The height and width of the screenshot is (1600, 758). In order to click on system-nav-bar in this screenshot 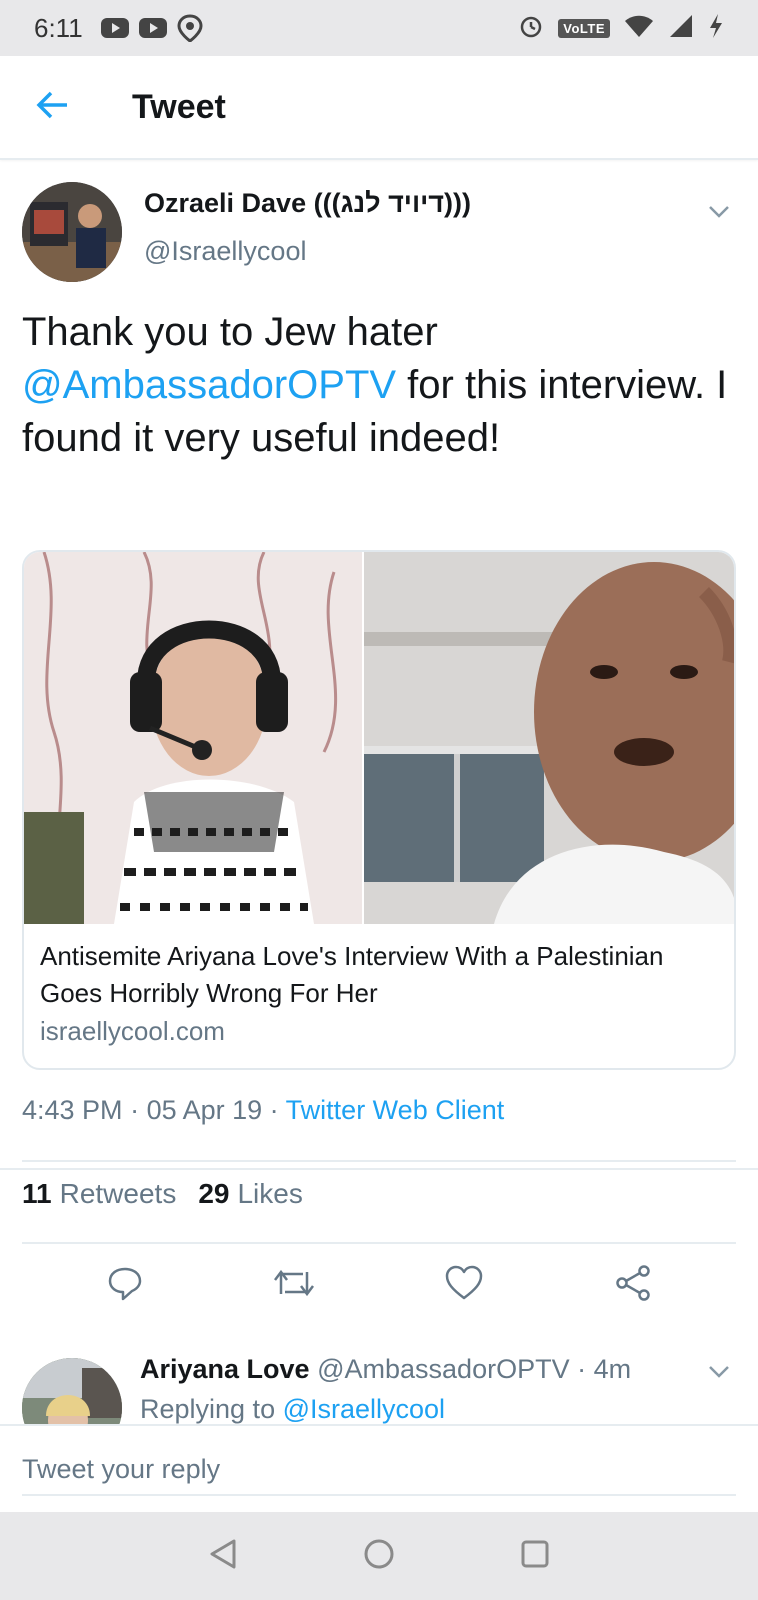, I will do `click(379, 1556)`.